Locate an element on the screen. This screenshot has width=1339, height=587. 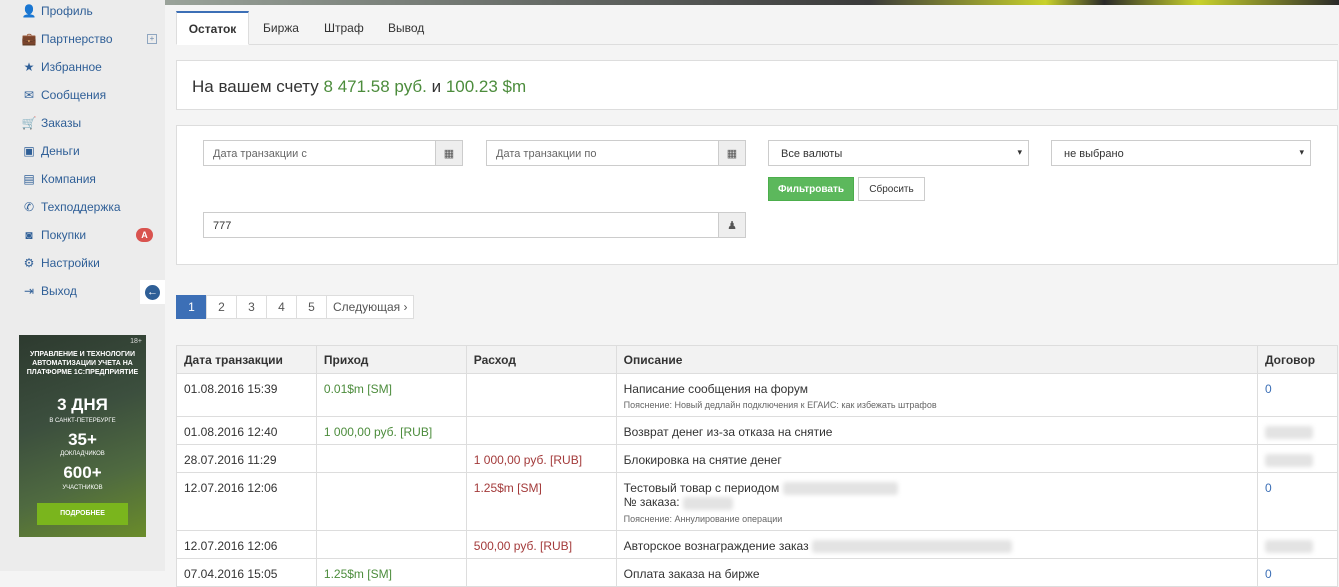
cell-date: 07.04.2016 15:05 is located at coordinates (246, 572).